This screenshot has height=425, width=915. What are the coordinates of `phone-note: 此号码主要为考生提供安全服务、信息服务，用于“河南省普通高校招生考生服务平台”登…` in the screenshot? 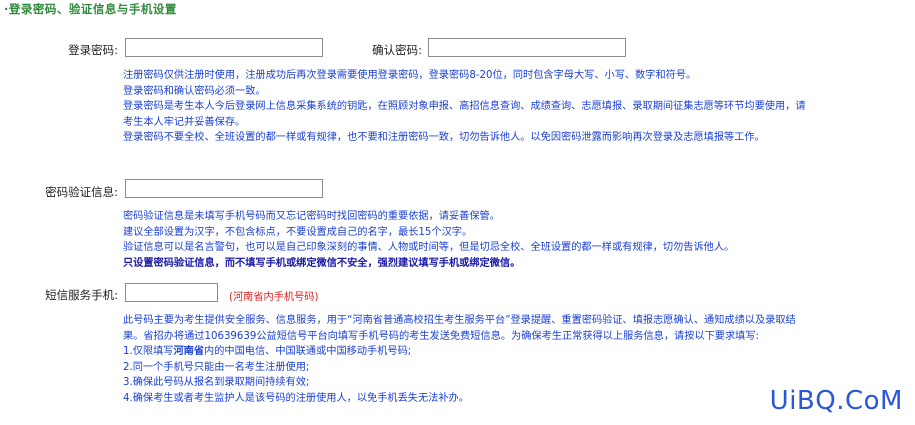 It's located at (459, 320).